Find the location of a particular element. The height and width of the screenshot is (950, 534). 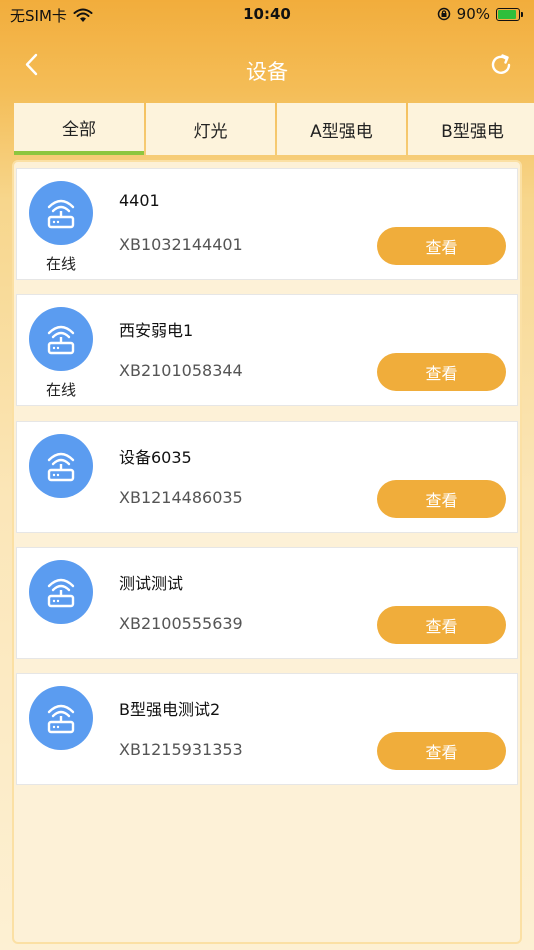

device-card: 测试测试 XB2100555639 查看 is located at coordinates (267, 603).